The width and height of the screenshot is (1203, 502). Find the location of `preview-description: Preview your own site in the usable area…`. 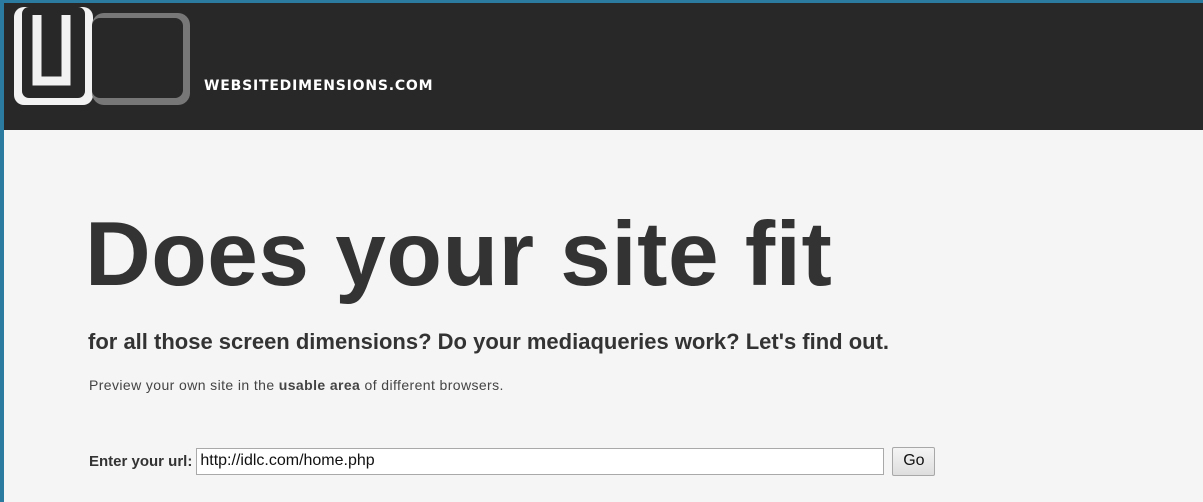

preview-description: Preview your own site in the usable area… is located at coordinates (296, 385).